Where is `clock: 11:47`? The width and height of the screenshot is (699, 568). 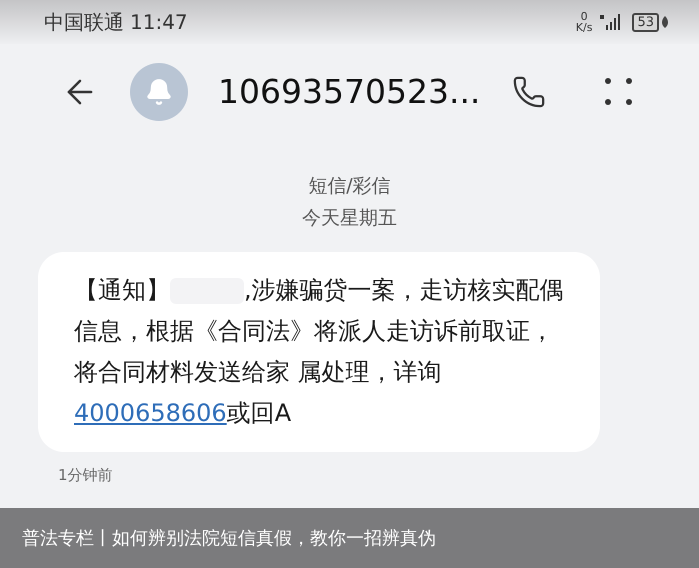 clock: 11:47 is located at coordinates (159, 22).